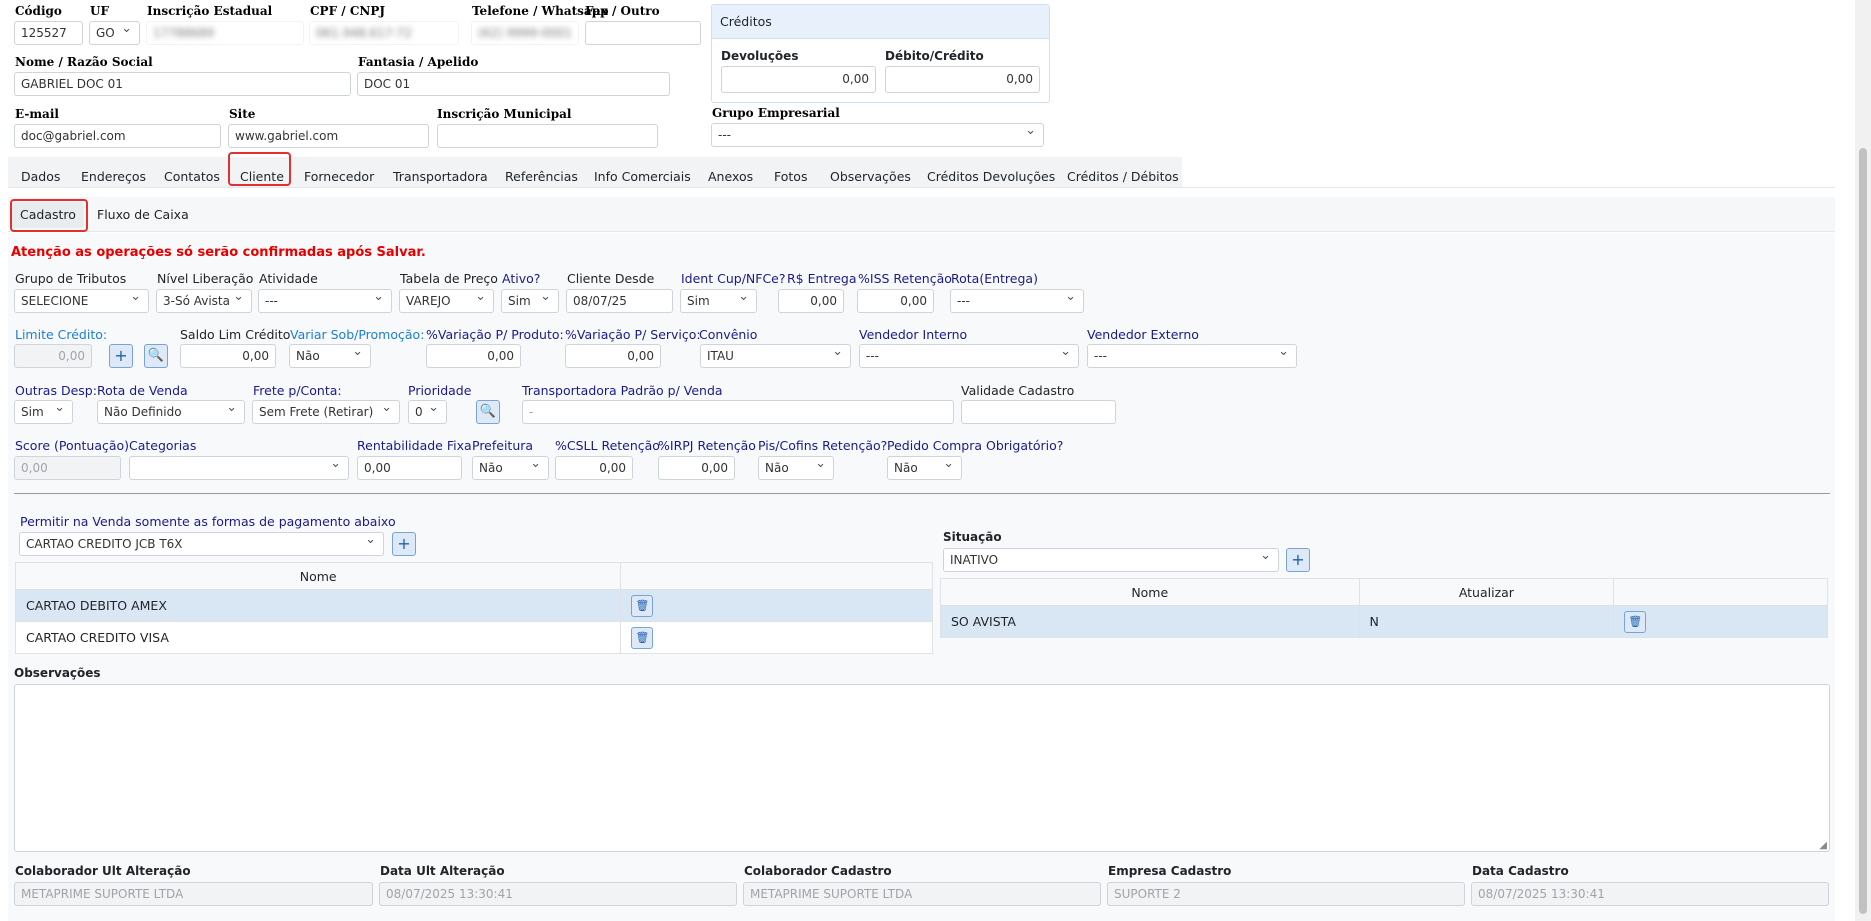 This screenshot has width=1871, height=921. I want to click on im-field, so click(547, 136).